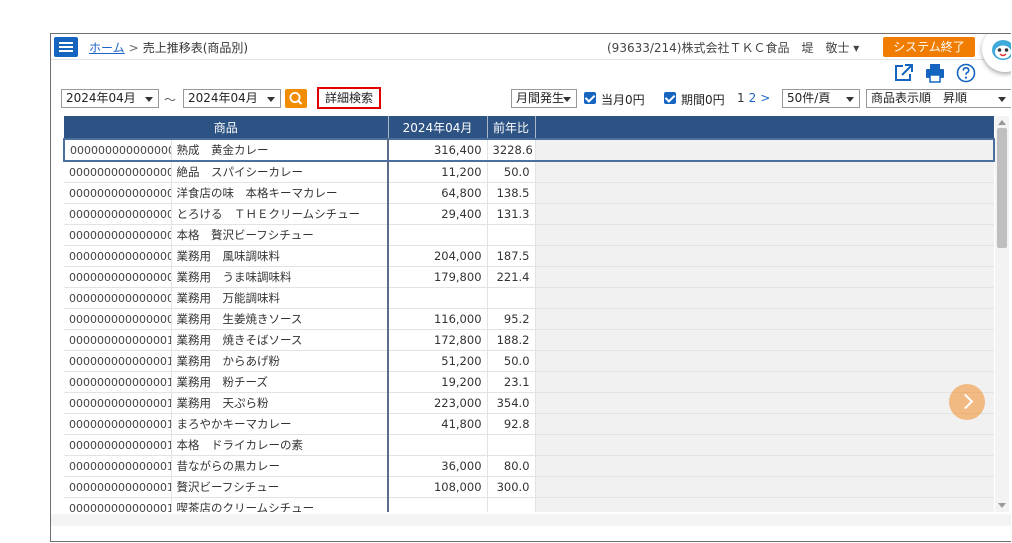  What do you see at coordinates (118, 235) in the screenshot?
I see `product-code-cell: 0000000000000005` at bounding box center [118, 235].